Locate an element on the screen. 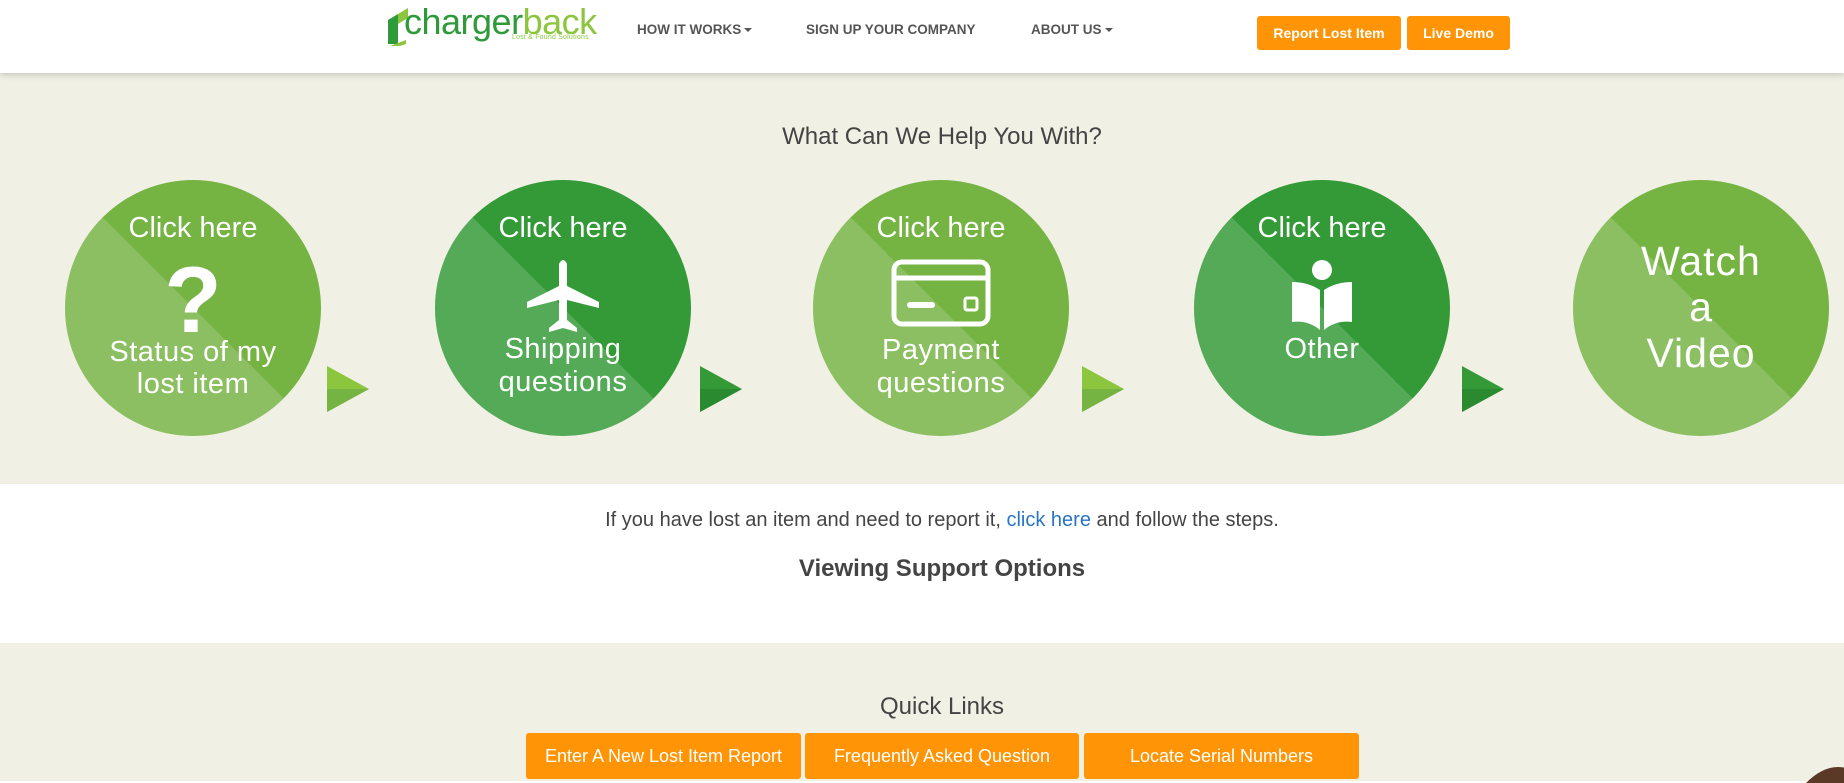 This screenshot has height=783, width=1844. payment-questions-card: Click here Payment questions is located at coordinates (941, 308).